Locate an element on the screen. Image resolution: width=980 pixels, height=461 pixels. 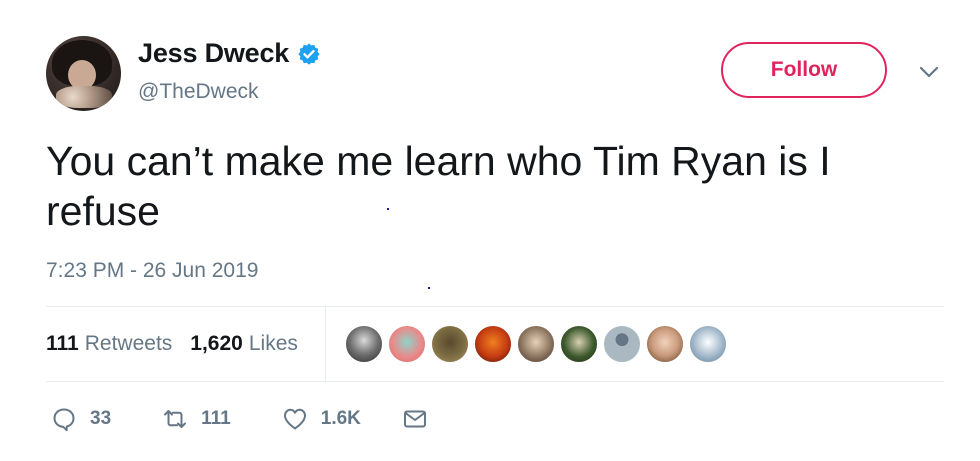
envelope-icon is located at coordinates (414, 419).